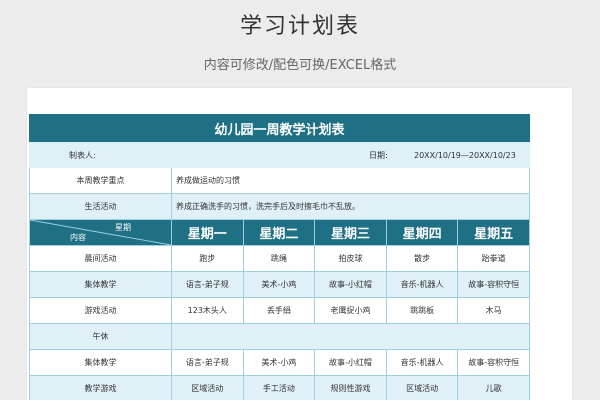  I want to click on day-header-row: 星期 内容 星期一 星期二 星期三 星期四 星期五, so click(279, 233).